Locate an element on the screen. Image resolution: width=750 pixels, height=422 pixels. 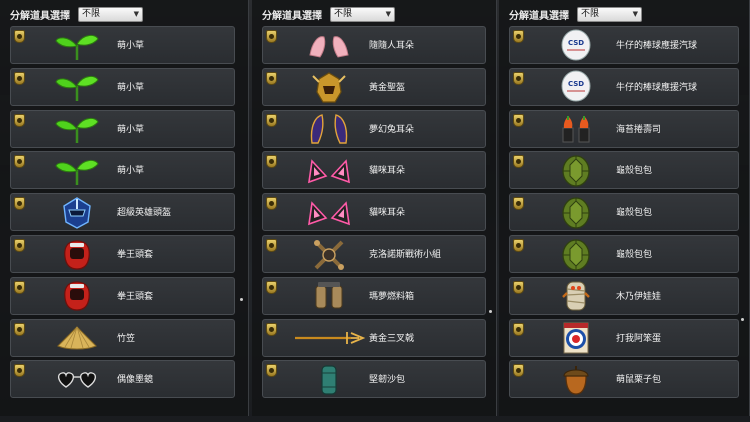
item-row: 夢幻兔耳朵 is located at coordinates (374, 128).